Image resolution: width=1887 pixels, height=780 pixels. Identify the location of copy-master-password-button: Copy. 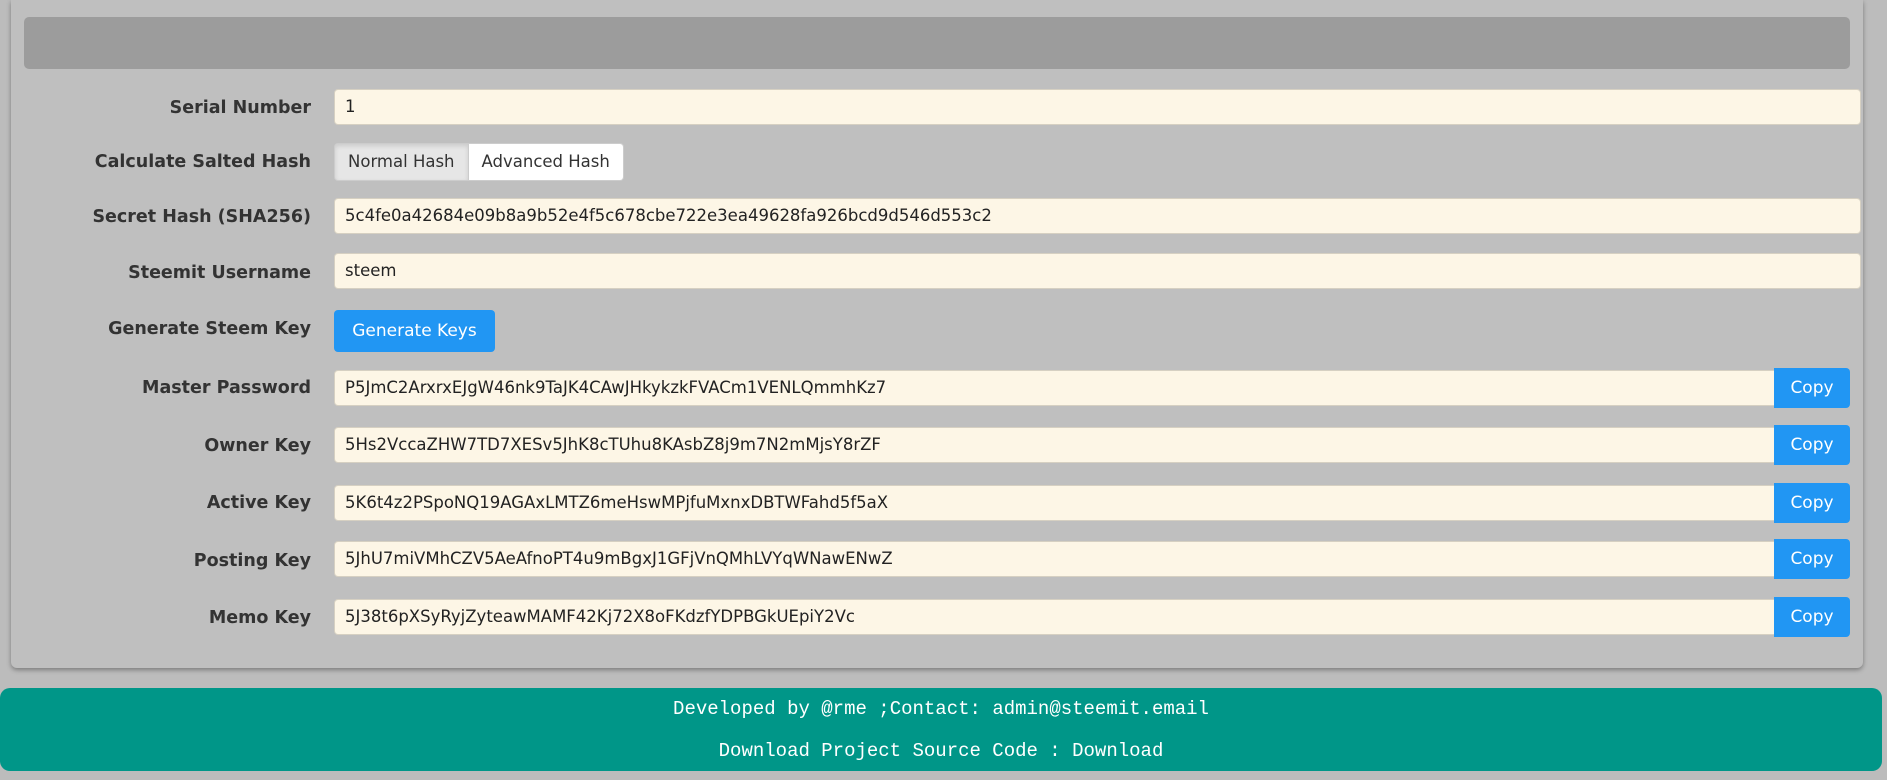
(1812, 388).